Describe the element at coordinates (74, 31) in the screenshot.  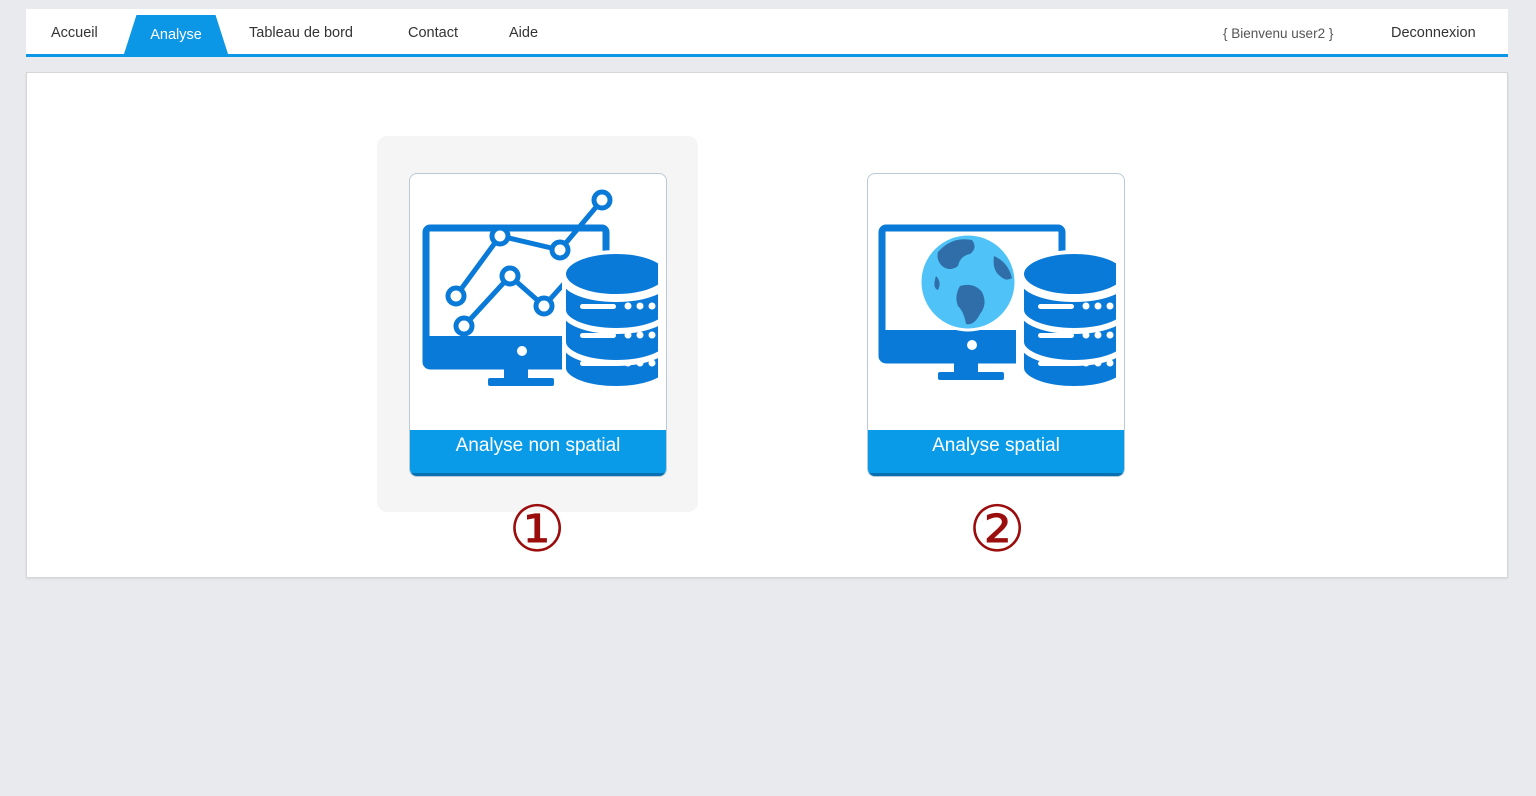
I see `nav-accueil: Accueil` at that location.